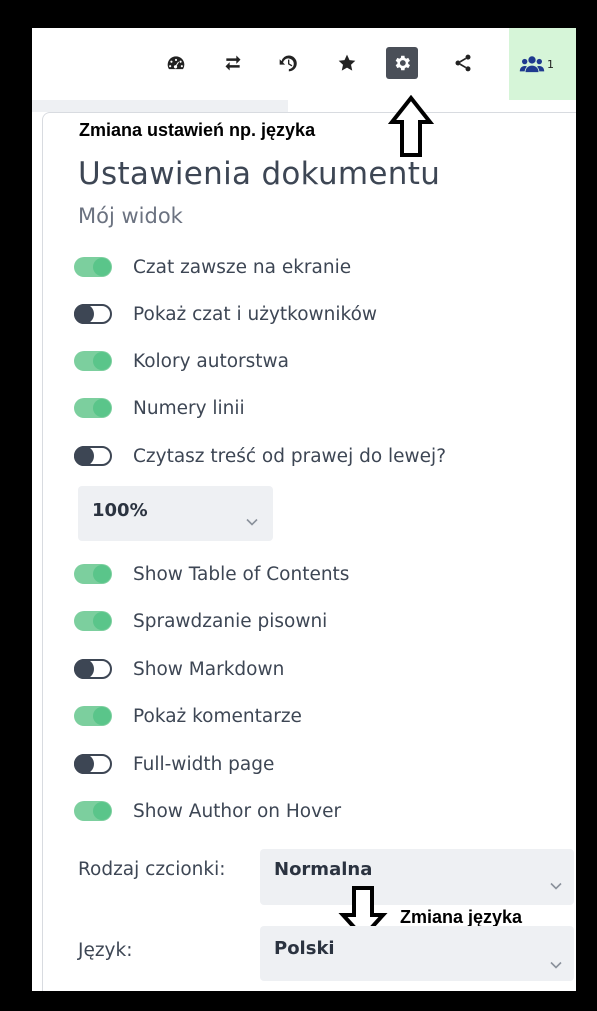  I want to click on font-value: Normalna, so click(323, 869).